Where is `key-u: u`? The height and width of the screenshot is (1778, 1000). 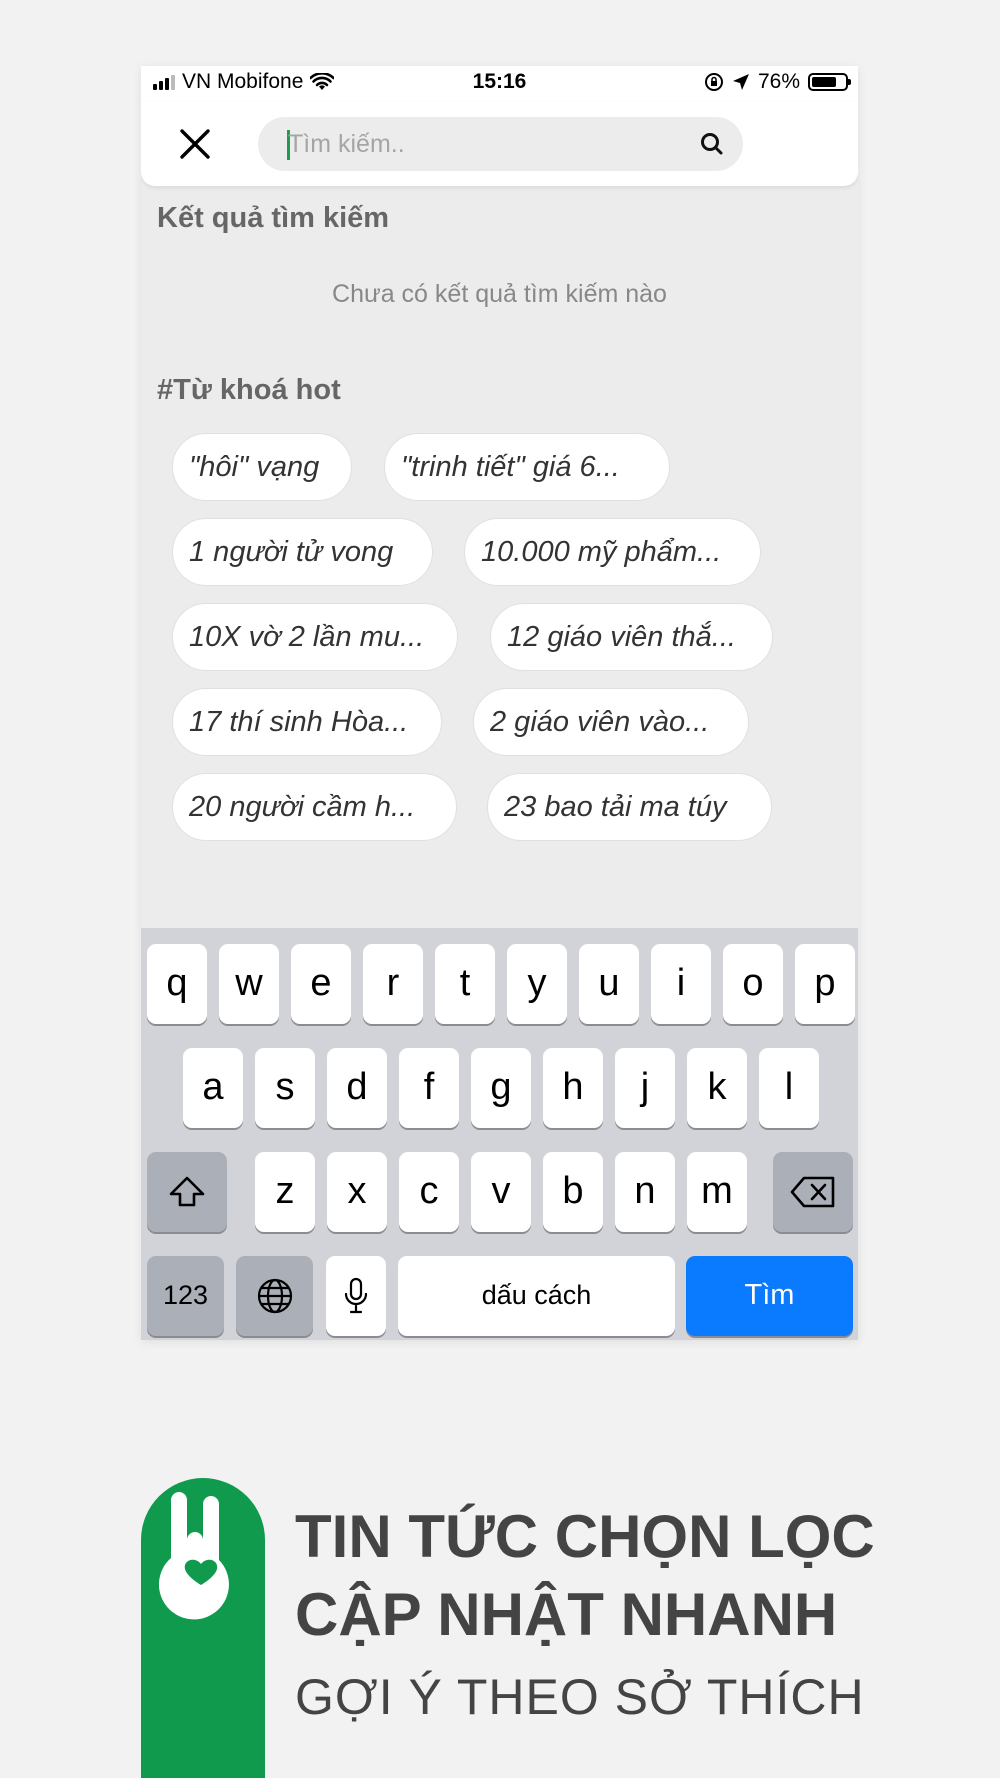 key-u: u is located at coordinates (609, 984).